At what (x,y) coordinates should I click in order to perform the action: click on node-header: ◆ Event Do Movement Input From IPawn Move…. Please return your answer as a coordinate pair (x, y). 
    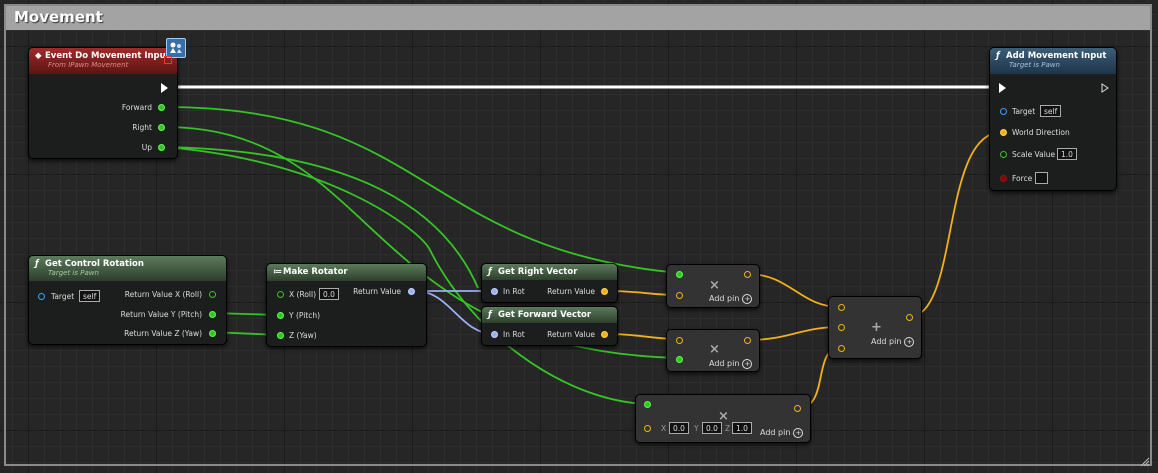
    Looking at the image, I should click on (103, 61).